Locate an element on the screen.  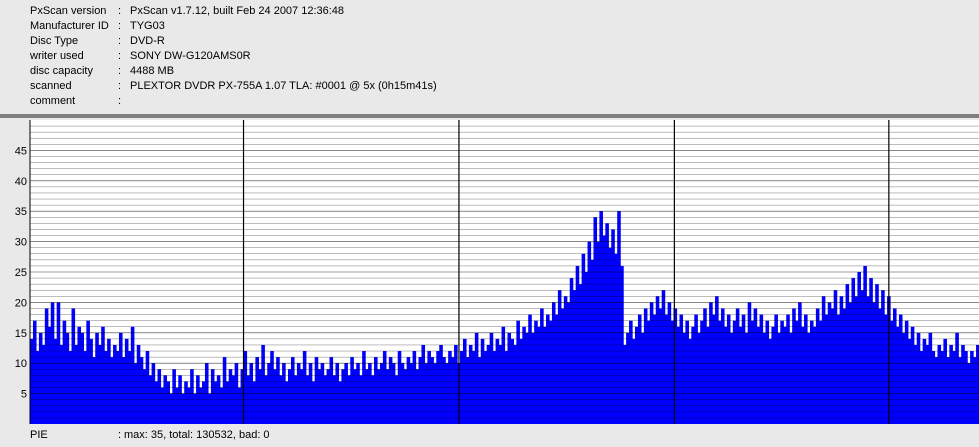
info-label: disc capacity is located at coordinates (61, 71).